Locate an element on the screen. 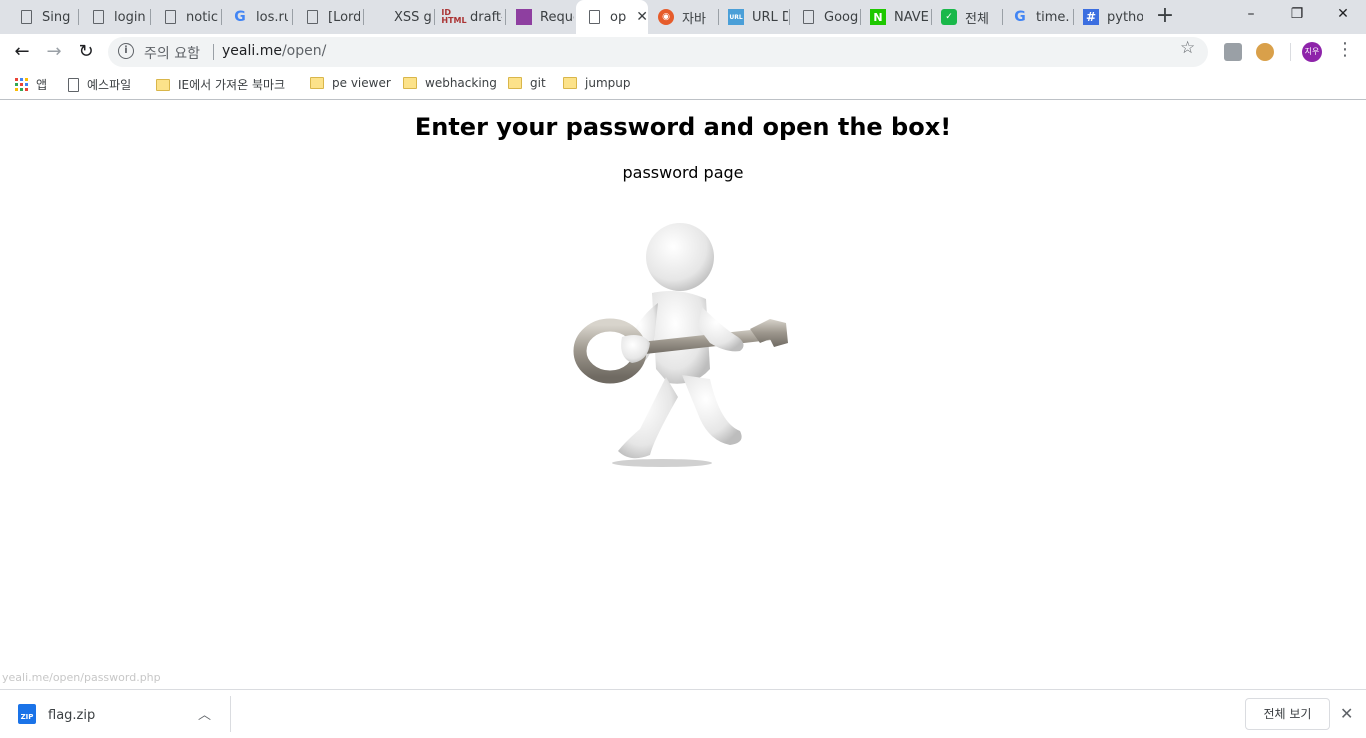  bookmark-label: 예스파일 is located at coordinates (109, 85).